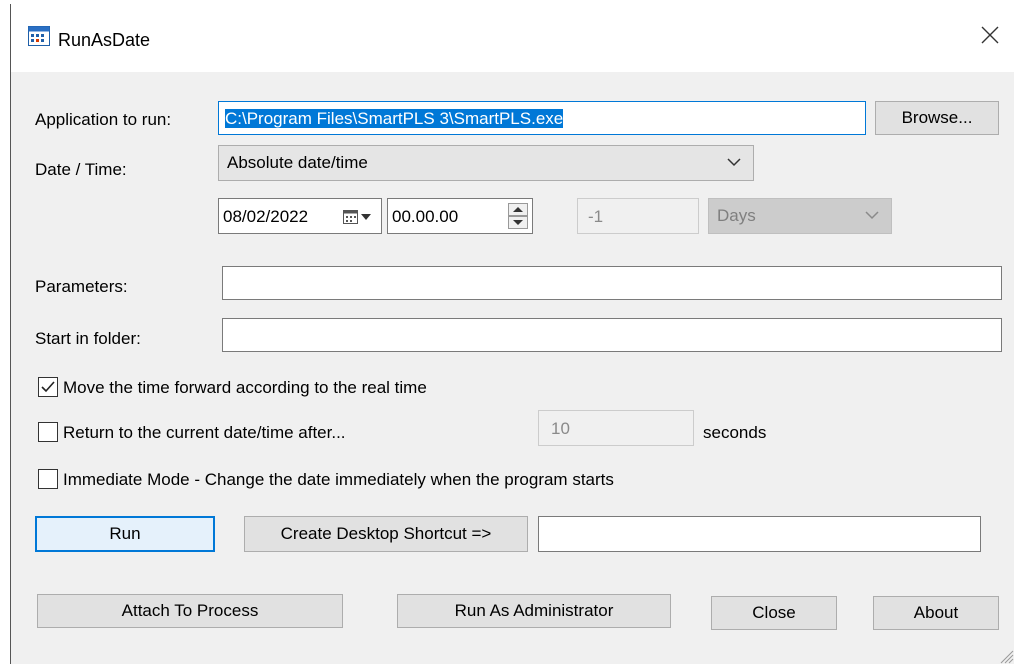 Image resolution: width=1016 pixels, height=666 pixels. I want to click on app-path-input: C:\Program Files\SmartPLS 3\SmartPLS.exe, so click(542, 118).